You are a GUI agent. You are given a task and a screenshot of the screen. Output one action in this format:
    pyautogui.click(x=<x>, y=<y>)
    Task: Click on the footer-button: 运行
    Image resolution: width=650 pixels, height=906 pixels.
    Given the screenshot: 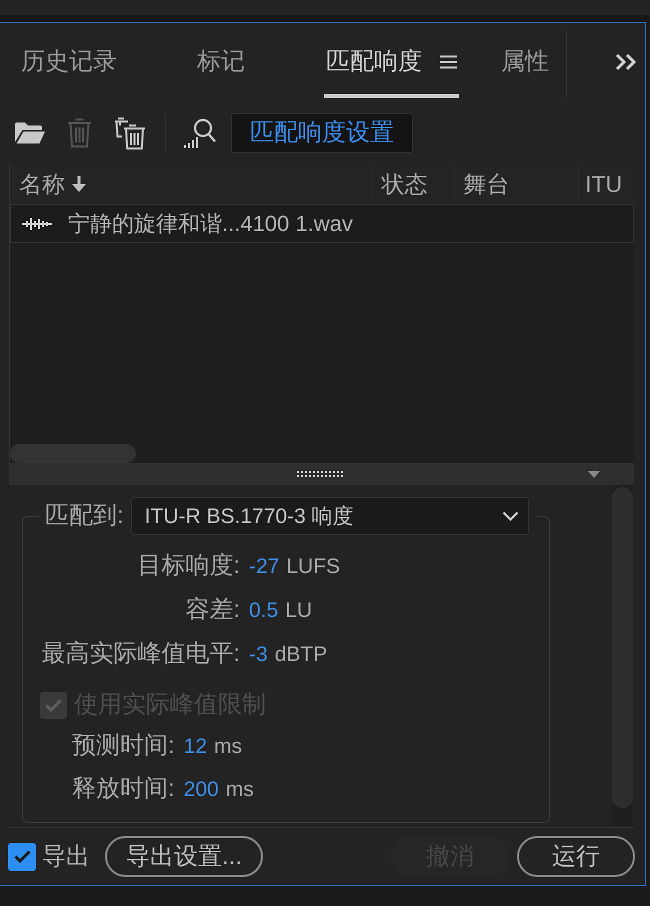 What is the action you would take?
    pyautogui.click(x=576, y=856)
    